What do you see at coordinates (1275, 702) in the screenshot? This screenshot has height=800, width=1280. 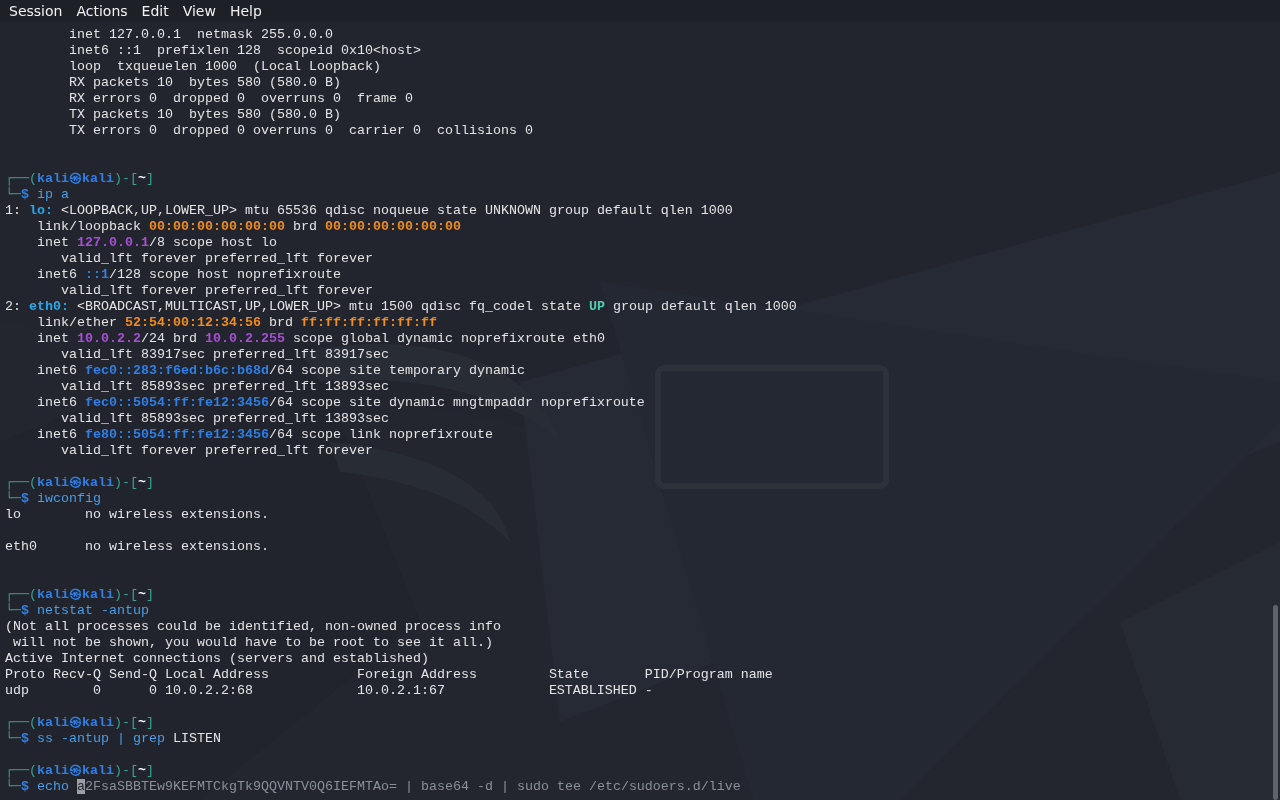 I see `scrollbar-thumb` at bounding box center [1275, 702].